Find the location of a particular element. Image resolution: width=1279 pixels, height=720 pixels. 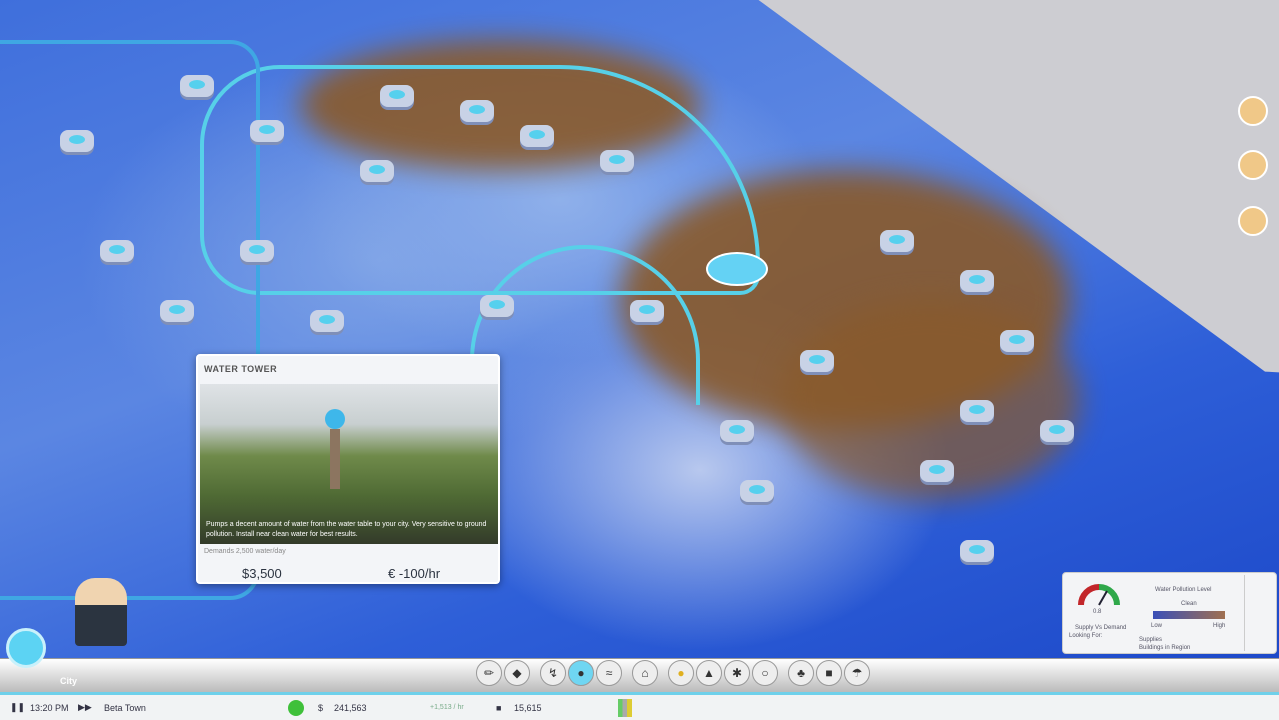

money-rate: +1,513 / hr is located at coordinates (447, 707).